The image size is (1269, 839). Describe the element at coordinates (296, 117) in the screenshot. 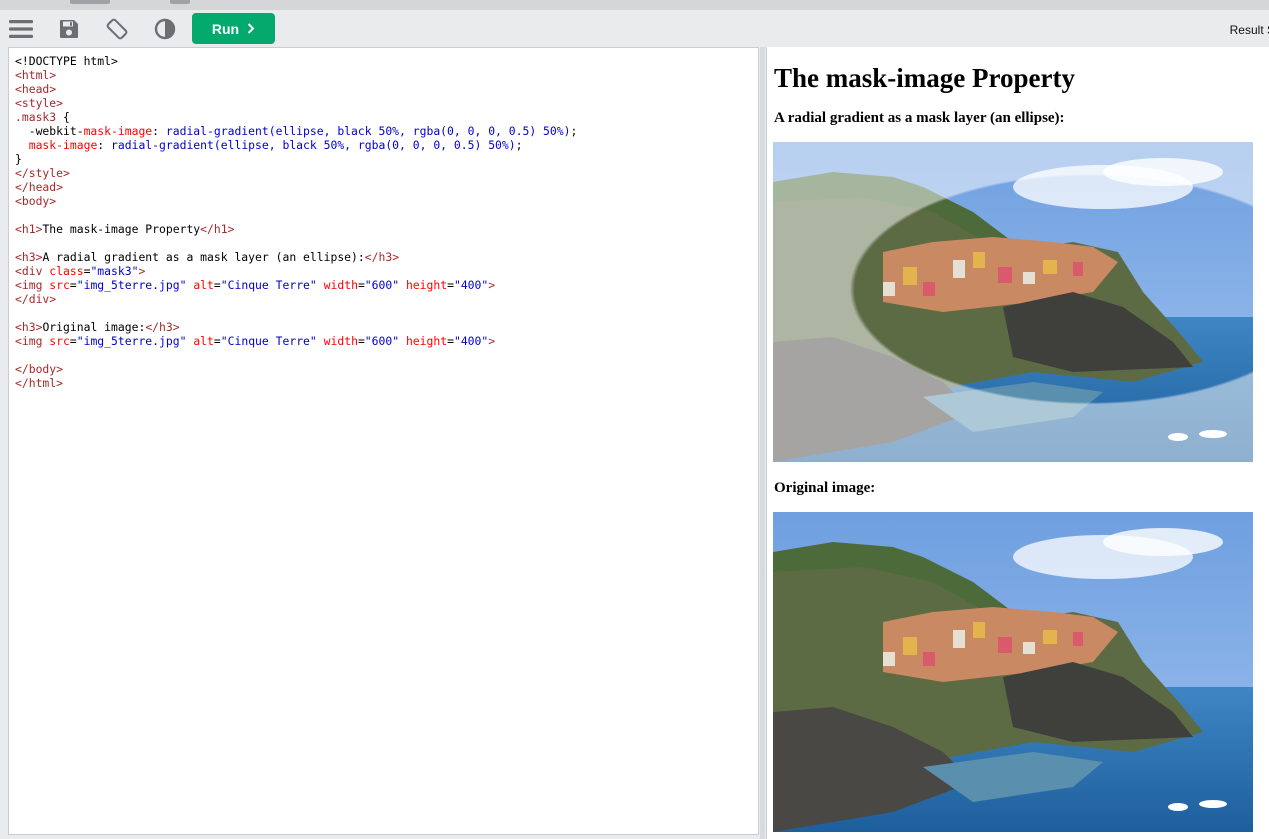

I see `code-line: .mask3 {` at that location.